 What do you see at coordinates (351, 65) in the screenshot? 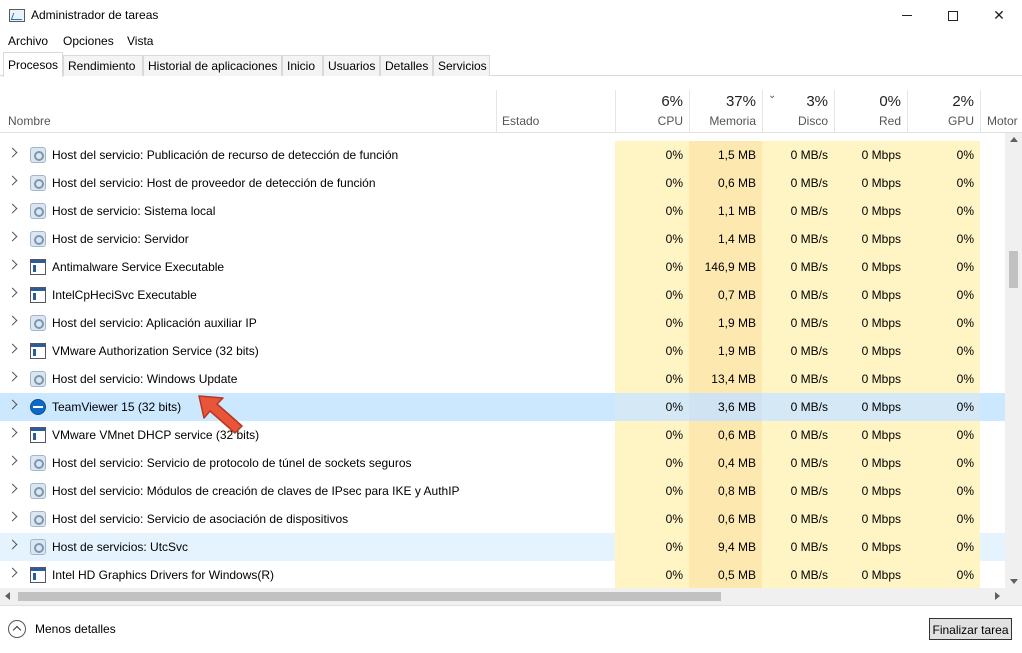
I see `tab-usuarios: Usuarios` at bounding box center [351, 65].